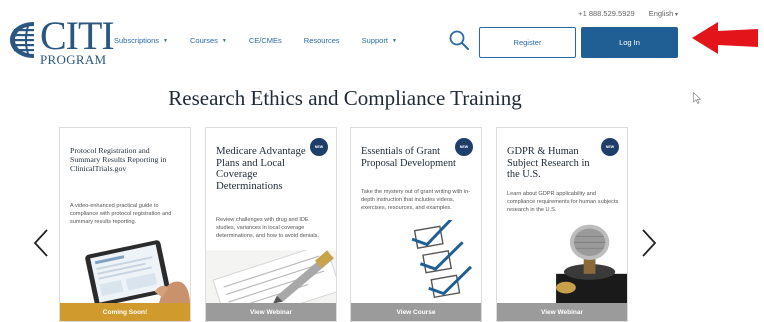 The image size is (764, 322). What do you see at coordinates (41, 243) in the screenshot?
I see `chevron-left-icon` at bounding box center [41, 243].